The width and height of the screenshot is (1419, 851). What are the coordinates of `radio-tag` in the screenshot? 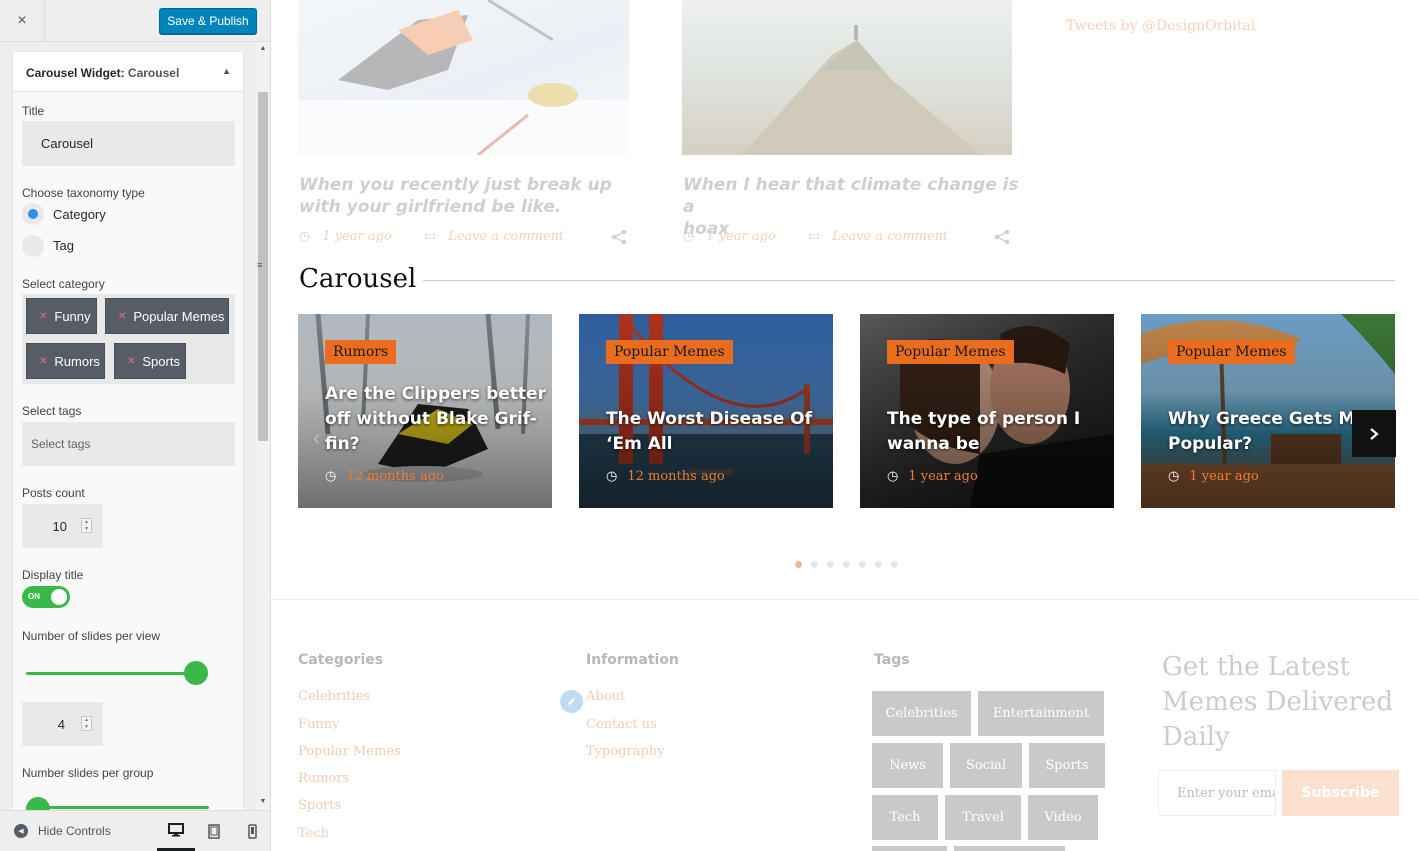 It's located at (33, 246).